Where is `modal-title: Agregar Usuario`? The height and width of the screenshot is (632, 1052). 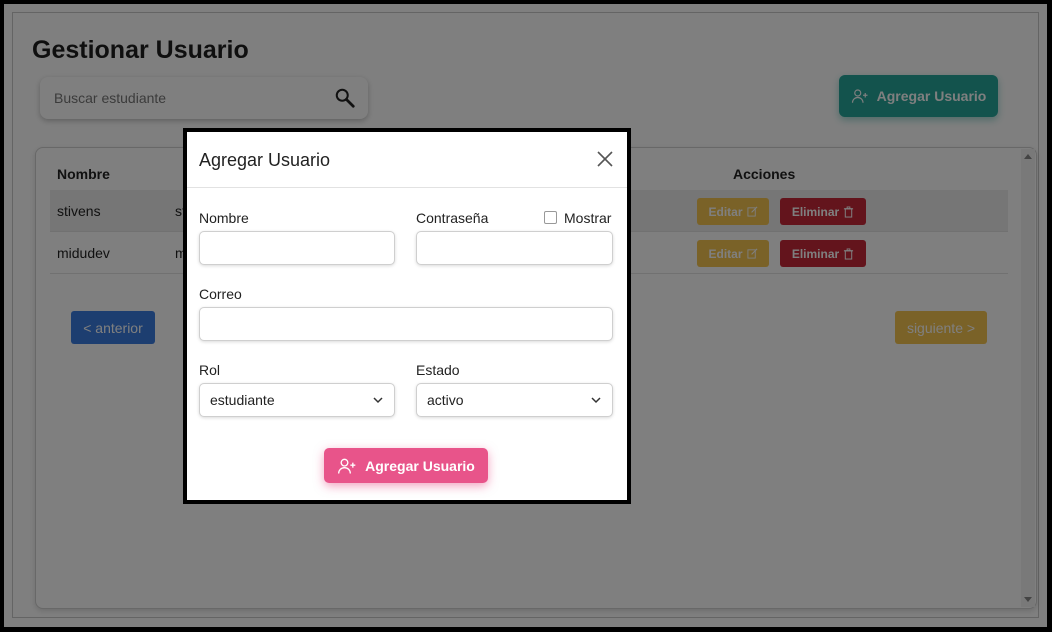 modal-title: Agregar Usuario is located at coordinates (265, 160).